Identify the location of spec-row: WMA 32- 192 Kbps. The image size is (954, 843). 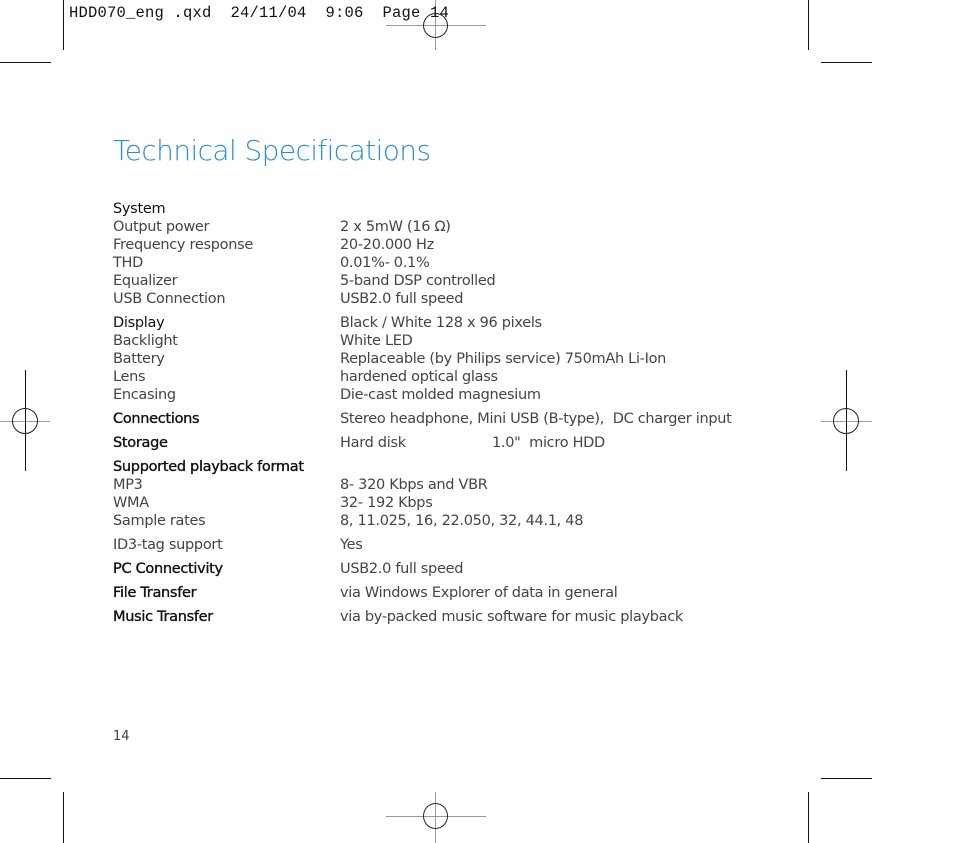
(463, 503).